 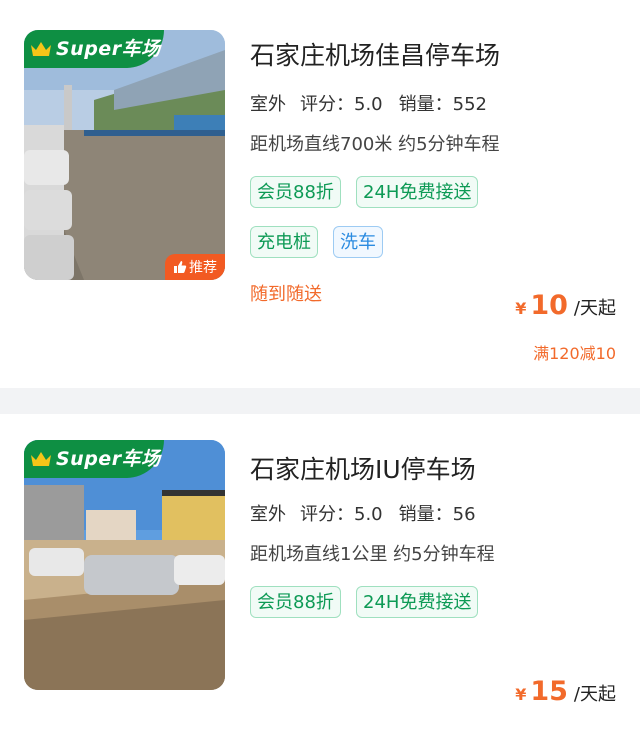 What do you see at coordinates (375, 144) in the screenshot?
I see `distance-info: 距机场直线700米 约5分钟车程` at bounding box center [375, 144].